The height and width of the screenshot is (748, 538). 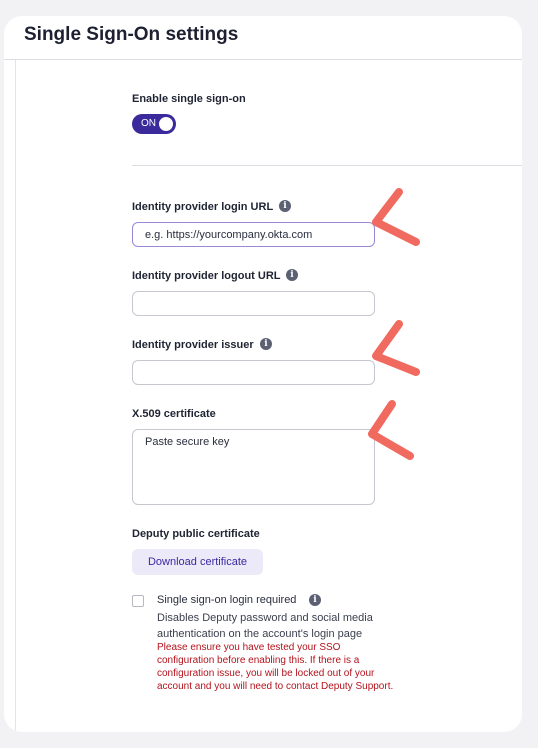 I want to click on login-required-checkbox, so click(x=138, y=601).